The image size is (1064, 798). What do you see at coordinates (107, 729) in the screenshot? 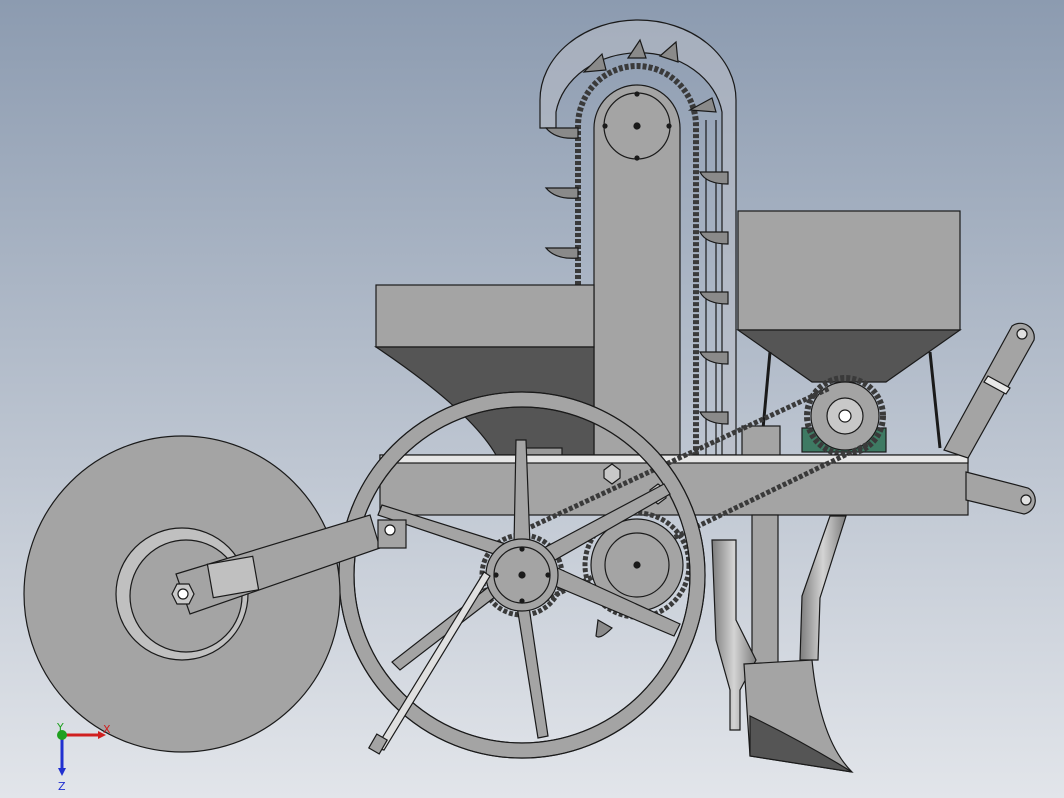
I see `axis-x-label: X` at bounding box center [107, 729].